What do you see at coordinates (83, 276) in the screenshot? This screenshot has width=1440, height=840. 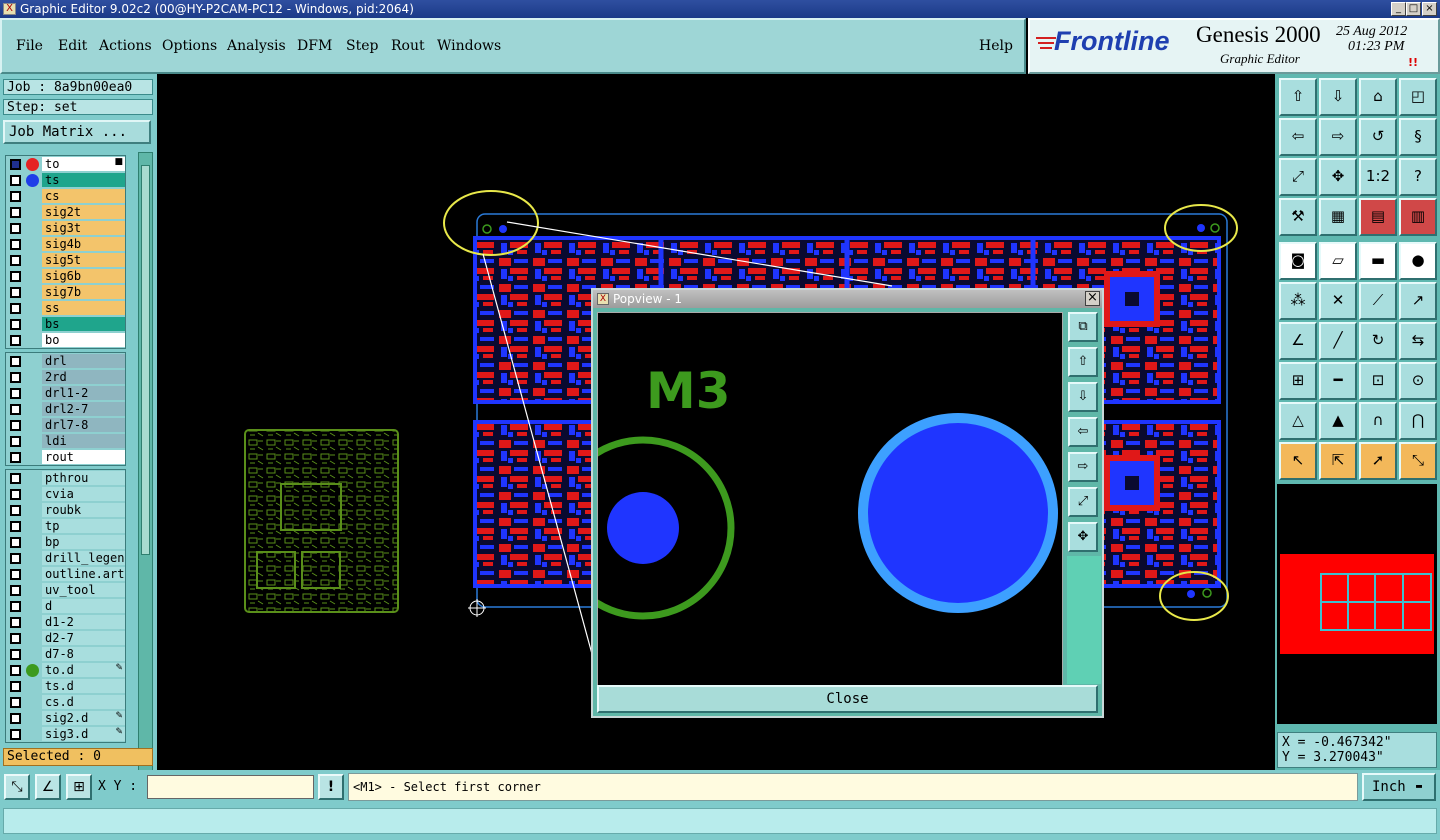 I see `layer-name: sig6b` at bounding box center [83, 276].